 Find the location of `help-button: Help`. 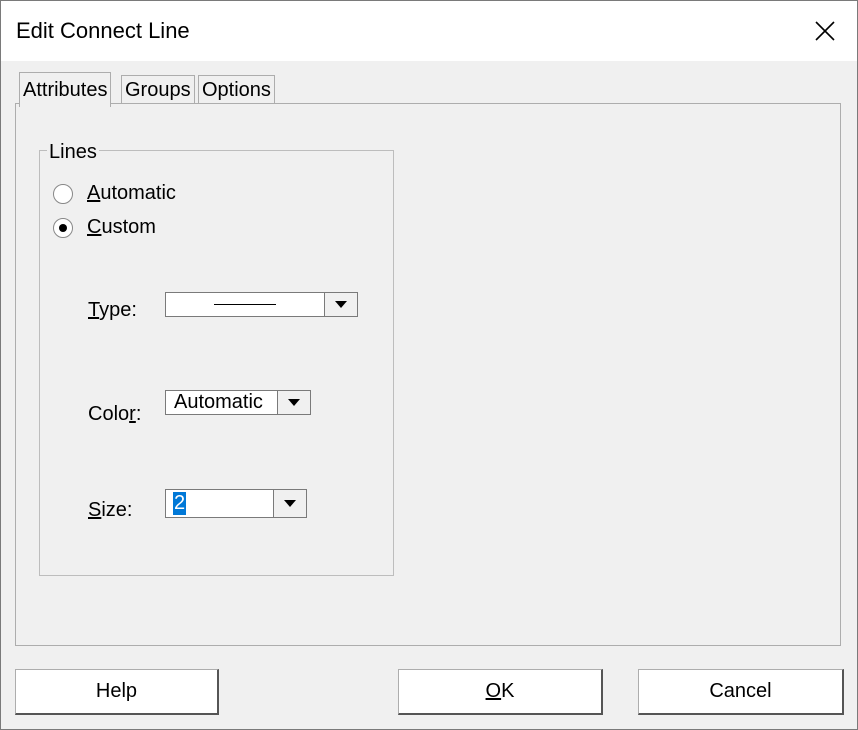

help-button: Help is located at coordinates (117, 692).